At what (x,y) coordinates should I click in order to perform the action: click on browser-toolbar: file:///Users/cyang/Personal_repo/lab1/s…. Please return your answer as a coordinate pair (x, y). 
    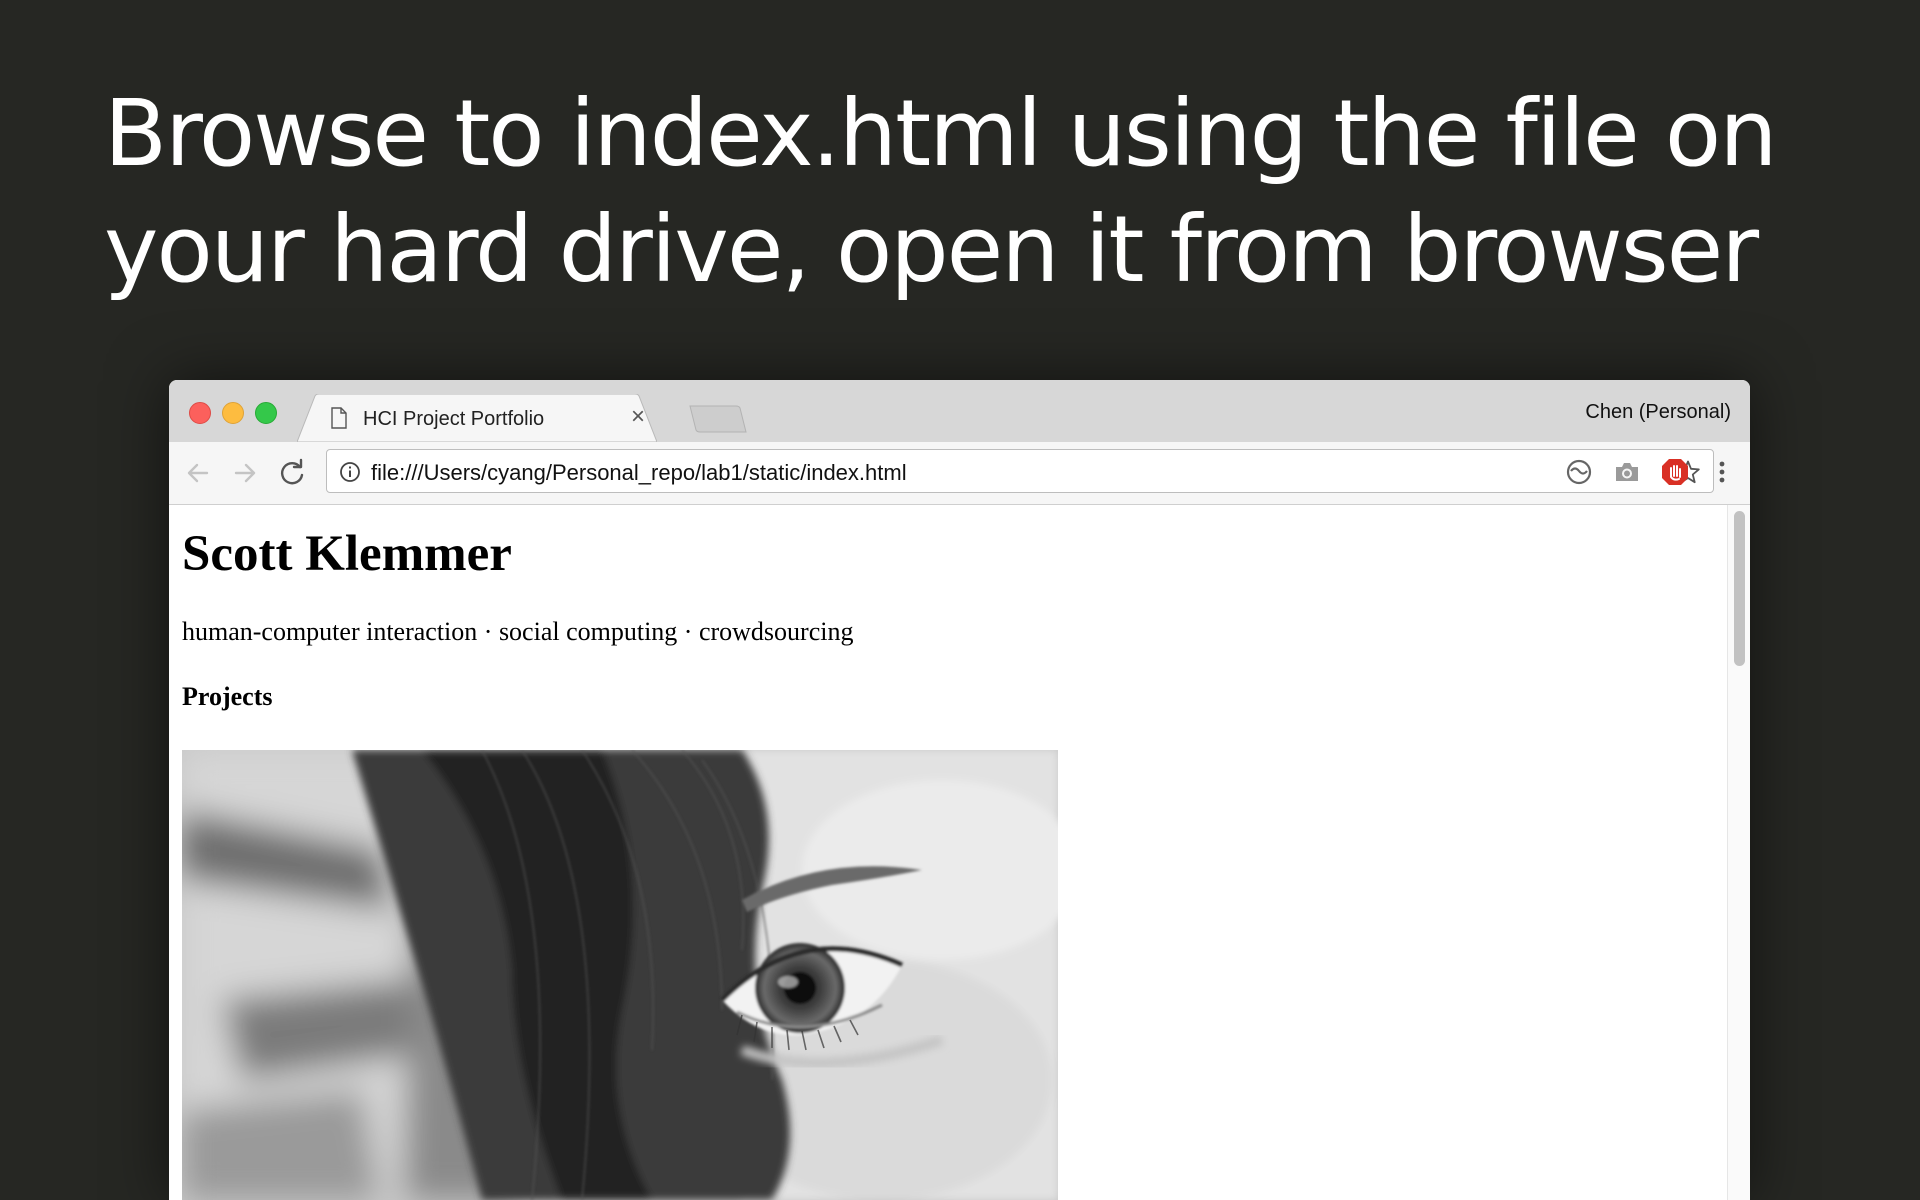
    Looking at the image, I should click on (959, 473).